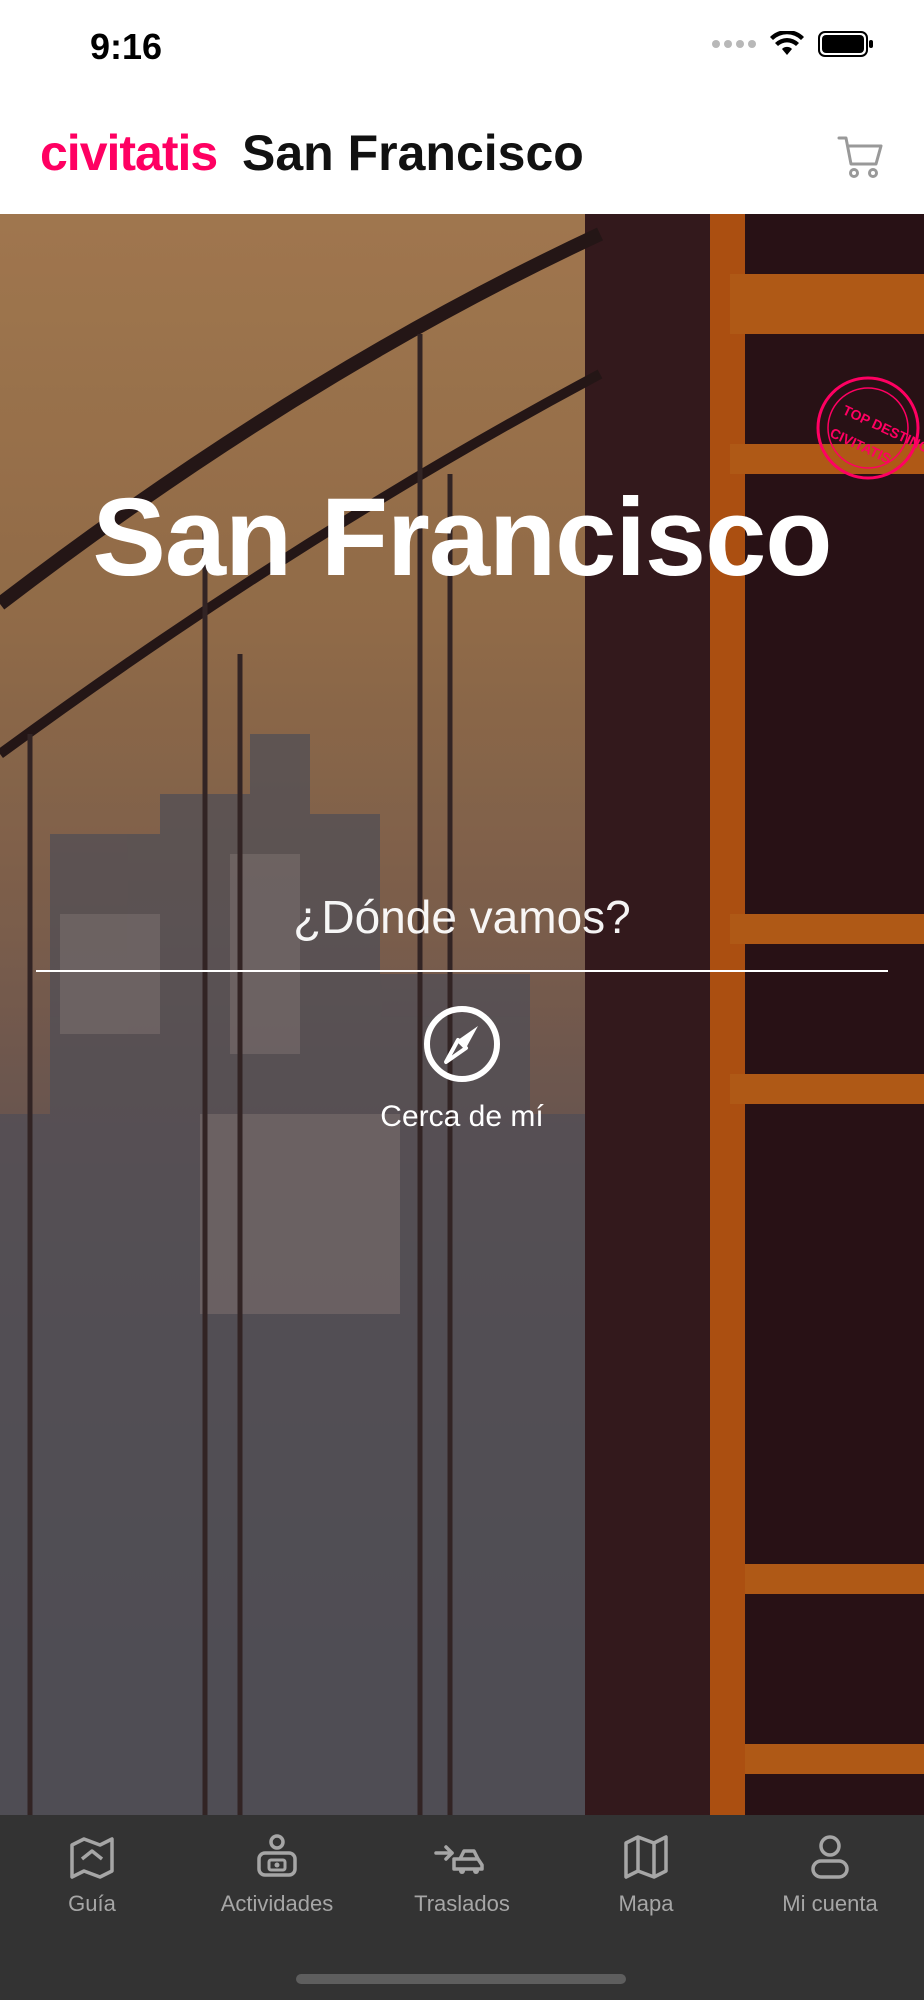 Image resolution: width=924 pixels, height=2000 pixels. What do you see at coordinates (92, 1903) in the screenshot?
I see `tab-label: Guía` at bounding box center [92, 1903].